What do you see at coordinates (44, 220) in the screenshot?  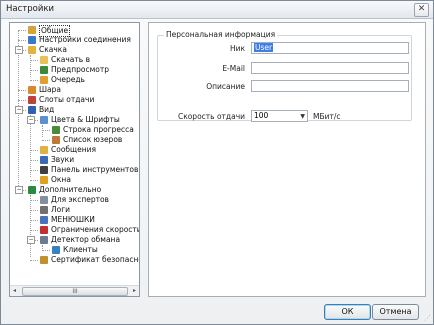 I see `menus-icon` at bounding box center [44, 220].